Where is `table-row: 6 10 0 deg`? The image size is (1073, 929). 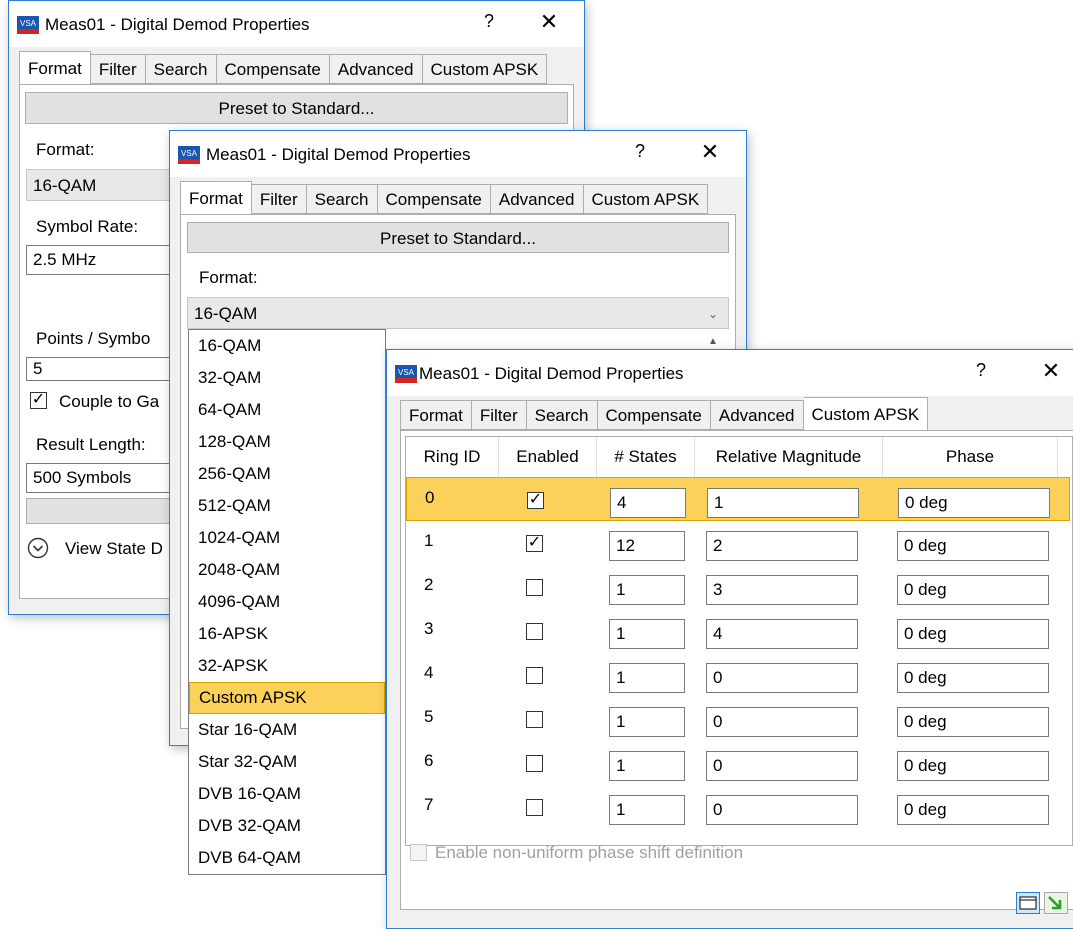 table-row: 6 10 0 deg is located at coordinates (738, 763).